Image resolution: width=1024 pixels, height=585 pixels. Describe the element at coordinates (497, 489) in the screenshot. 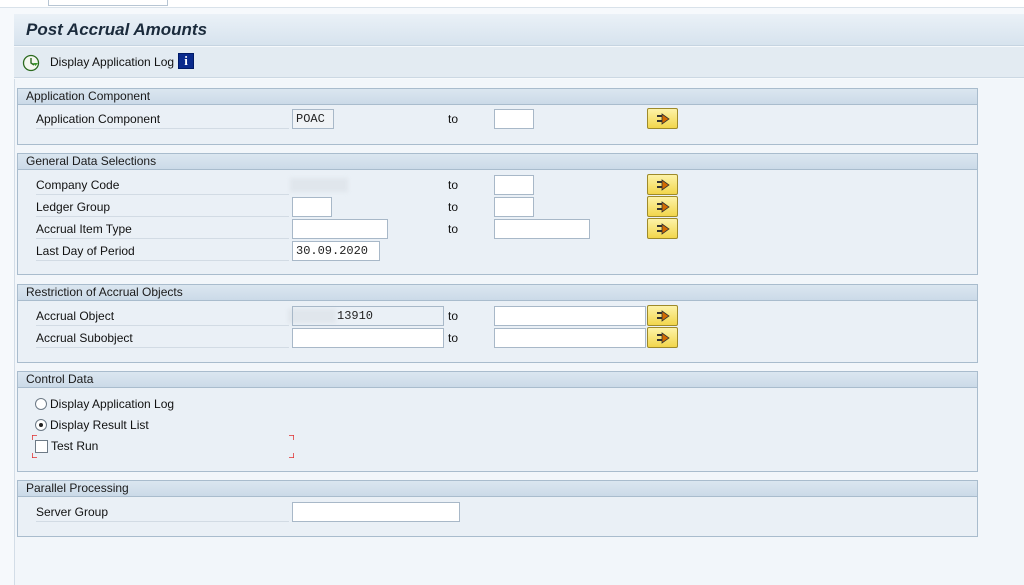

I see `group-title: Parallel Processing` at that location.